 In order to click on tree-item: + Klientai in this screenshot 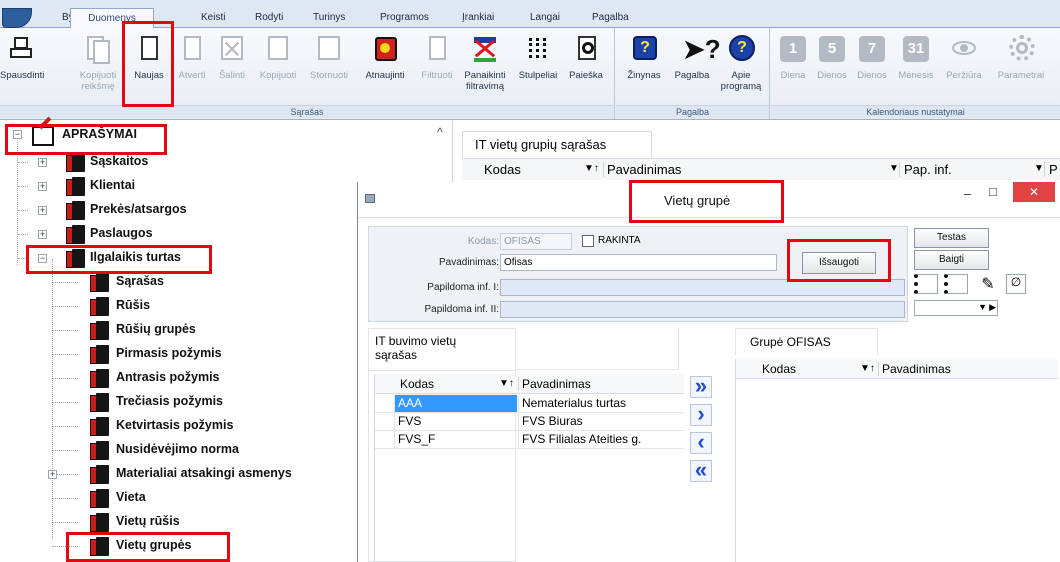, I will do `click(174, 187)`.